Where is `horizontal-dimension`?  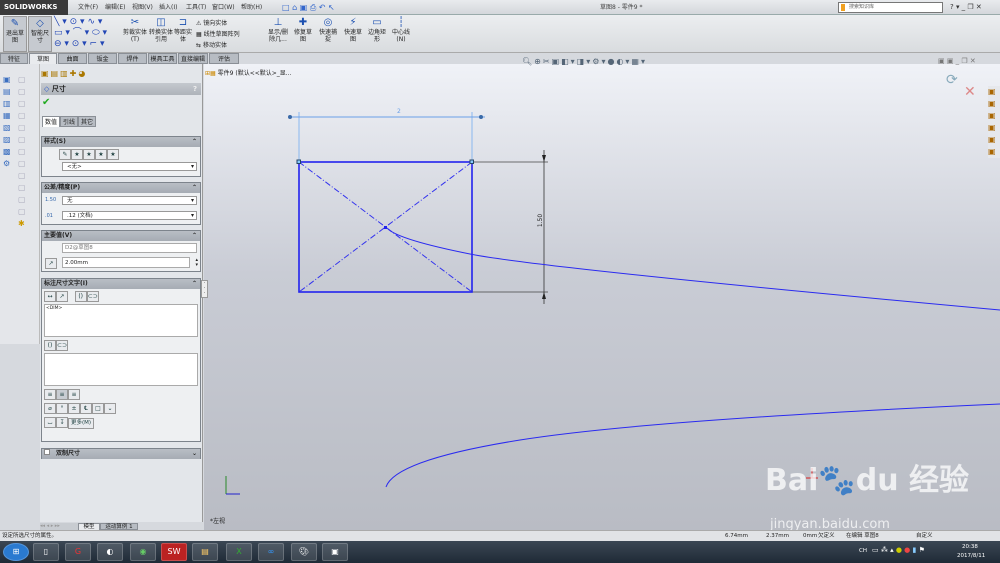
horizontal-dimension is located at coordinates (386, 137).